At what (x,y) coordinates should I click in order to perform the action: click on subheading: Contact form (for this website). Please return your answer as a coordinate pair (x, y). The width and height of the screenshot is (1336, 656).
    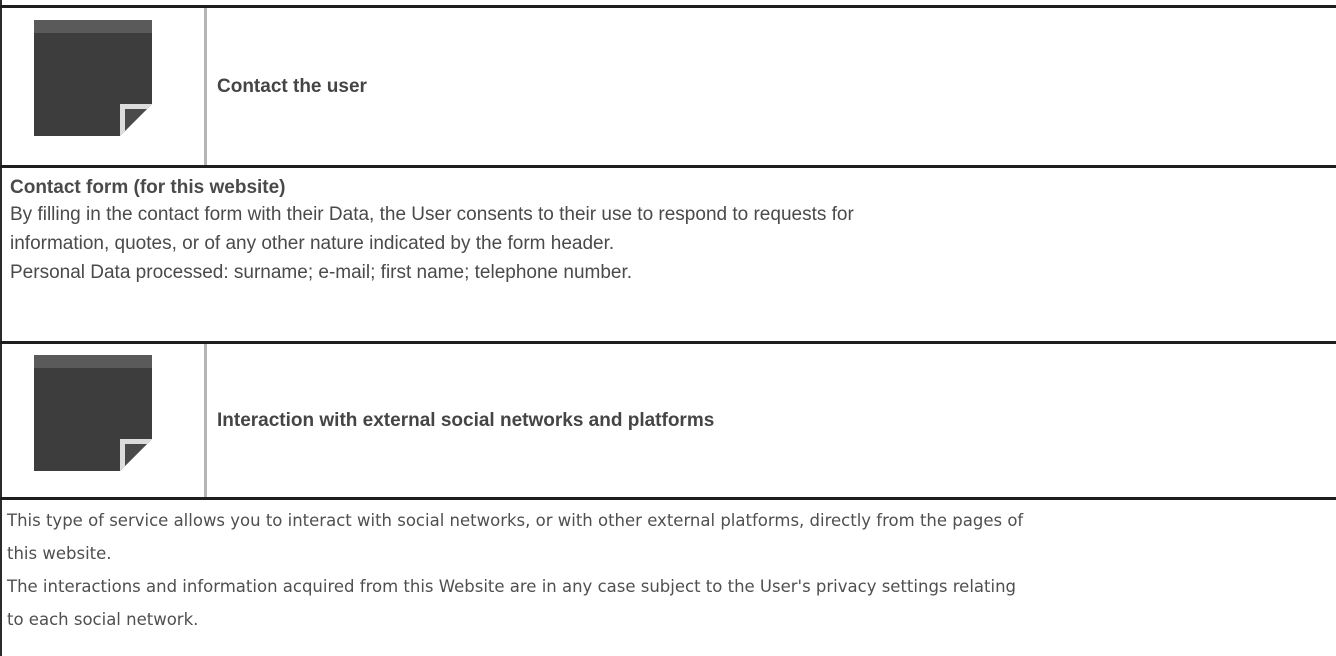
    Looking at the image, I should click on (148, 187).